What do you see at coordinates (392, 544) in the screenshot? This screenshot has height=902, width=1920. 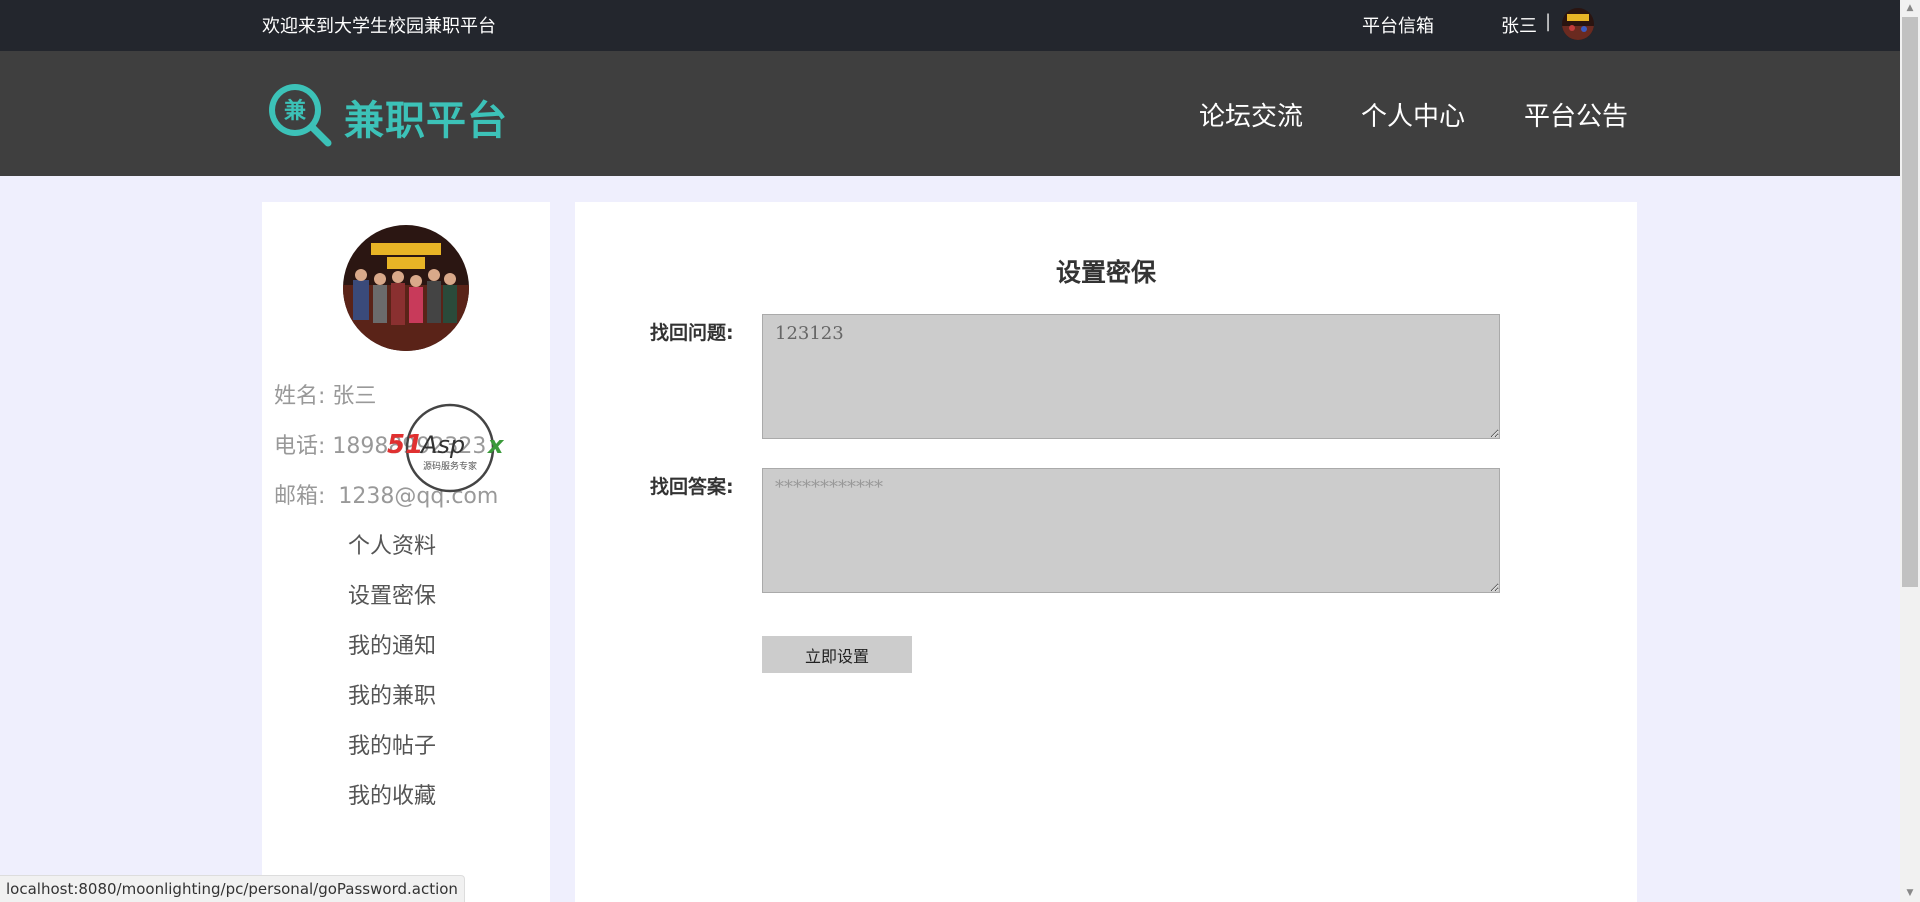 I see `menu-profile: 个人资料` at bounding box center [392, 544].